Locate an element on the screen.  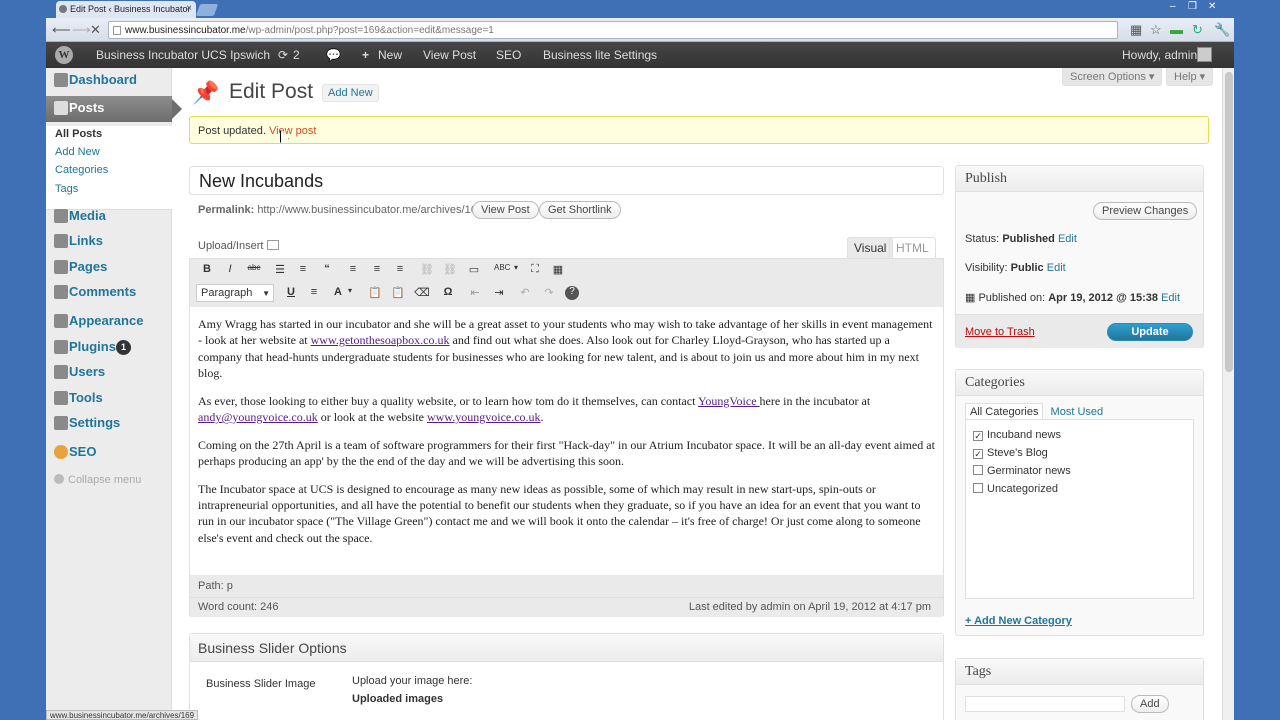
wordpress-logo-icon: W is located at coordinates (64, 55).